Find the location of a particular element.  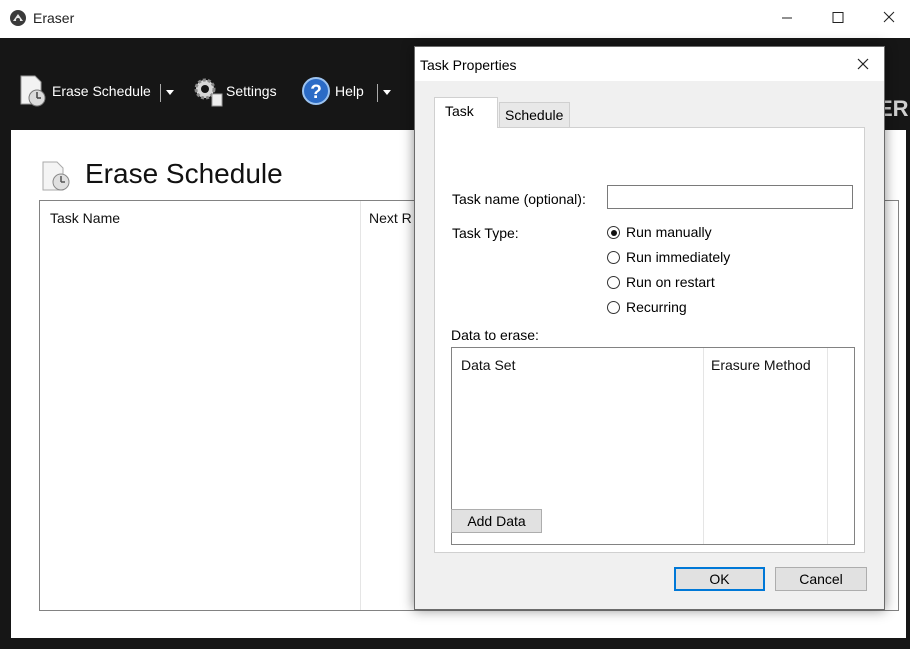

window-title: Eraser is located at coordinates (54, 18).